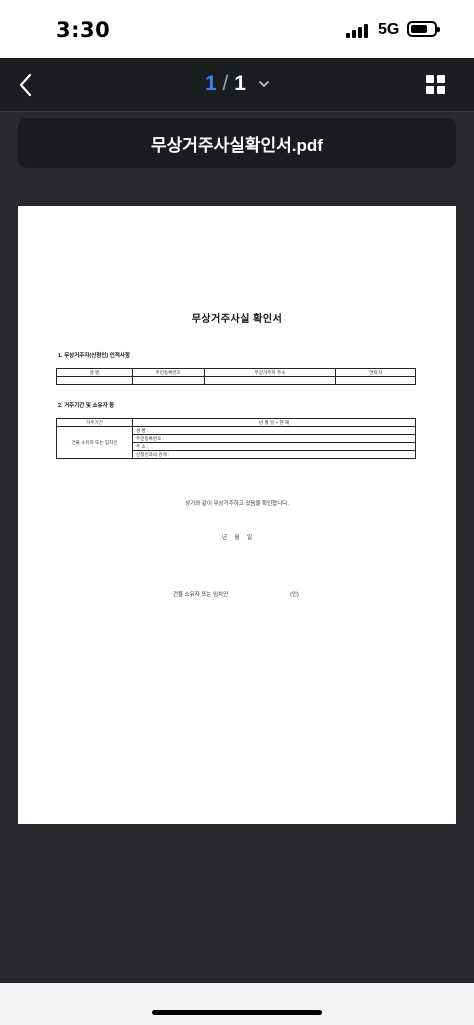 Image resolution: width=474 pixels, height=1025 pixels. What do you see at coordinates (294, 595) in the screenshot?
I see `seal-mark: (인)` at bounding box center [294, 595].